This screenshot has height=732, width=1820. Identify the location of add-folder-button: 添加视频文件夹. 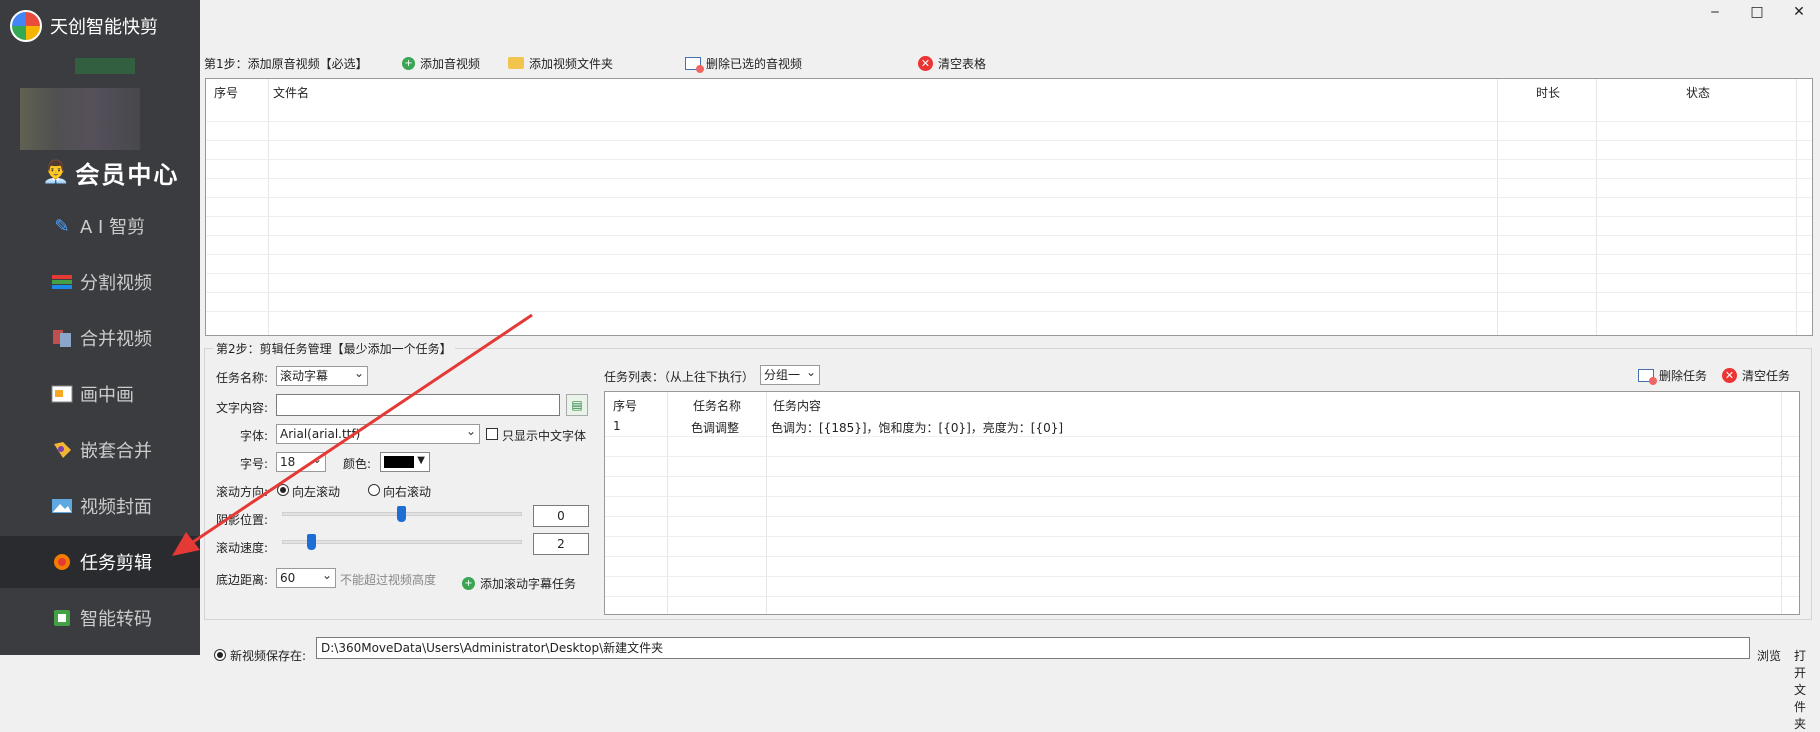
(560, 63).